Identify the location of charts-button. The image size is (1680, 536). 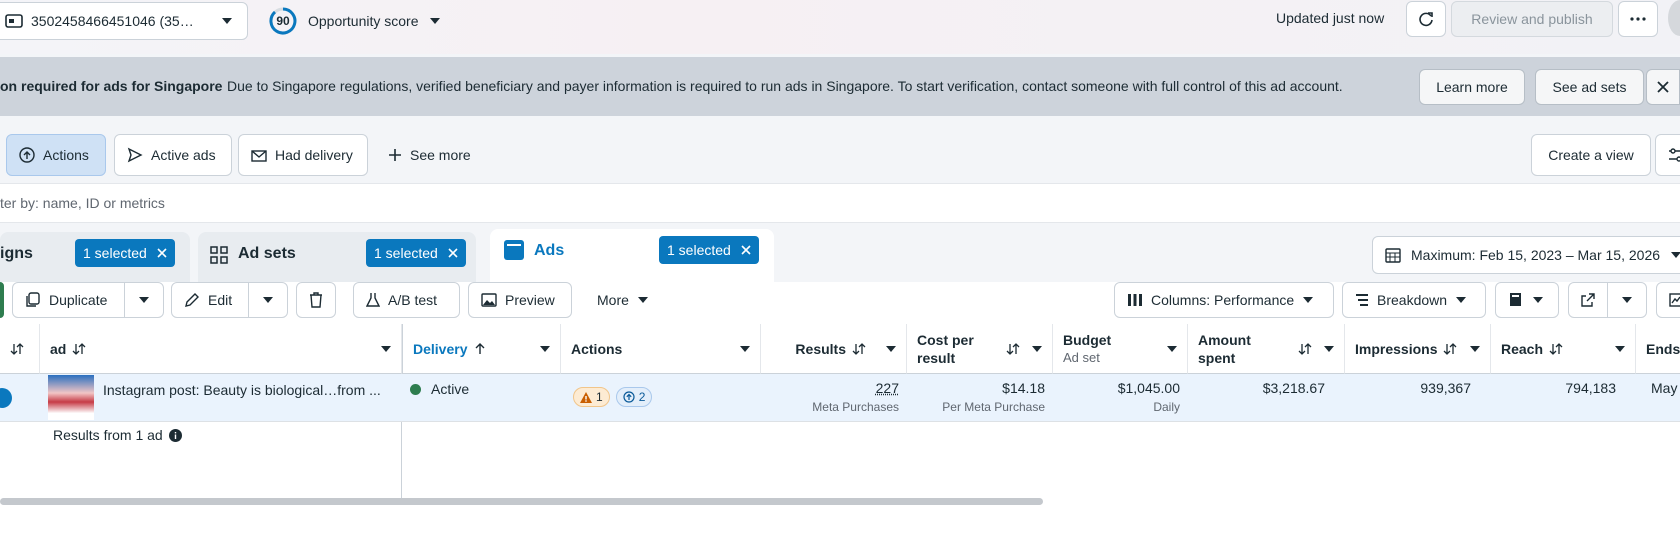
(1668, 300).